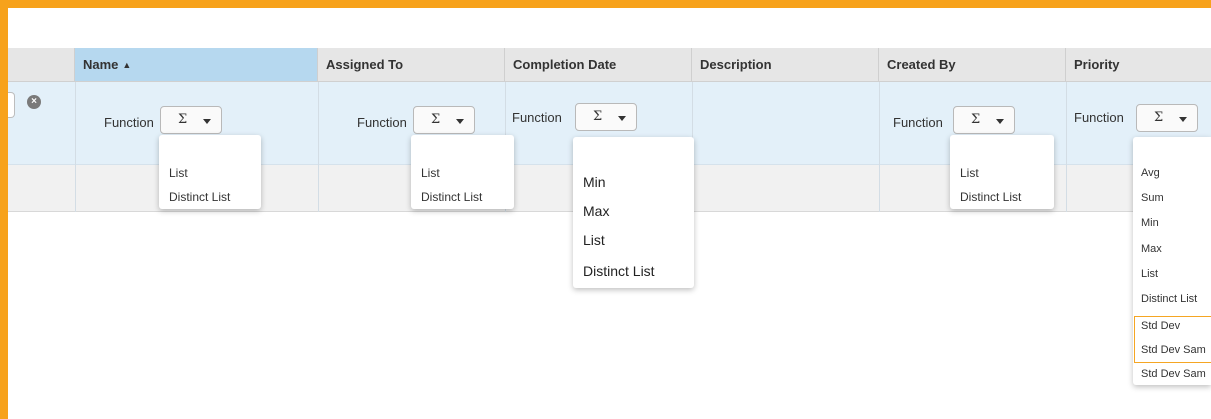 The width and height of the screenshot is (1211, 419). I want to click on column-header-label: Description, so click(736, 64).